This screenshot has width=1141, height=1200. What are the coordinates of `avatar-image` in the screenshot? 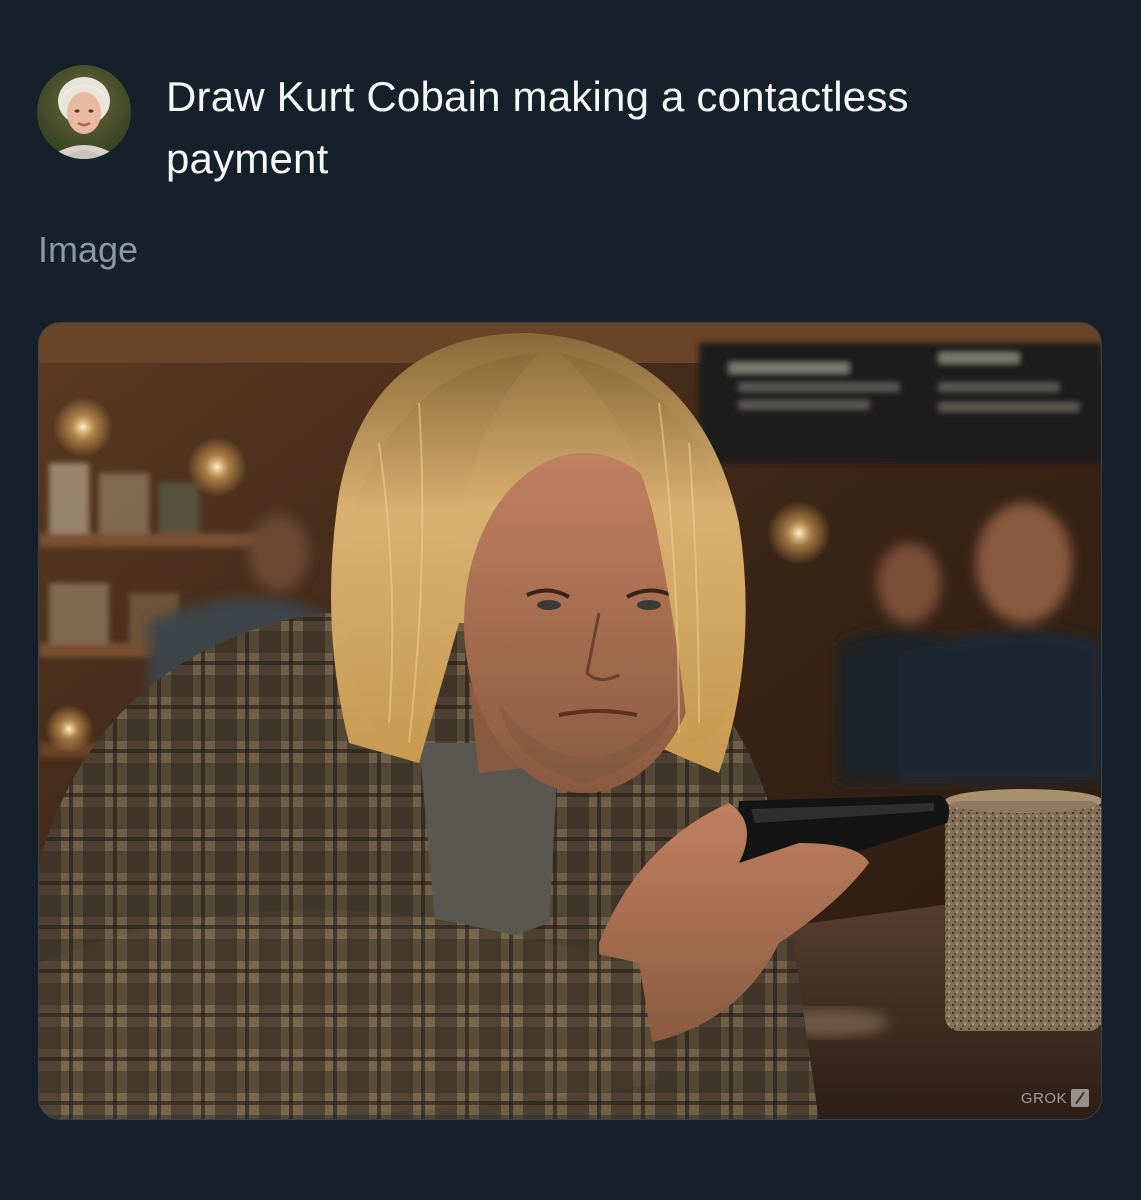 It's located at (84, 112).